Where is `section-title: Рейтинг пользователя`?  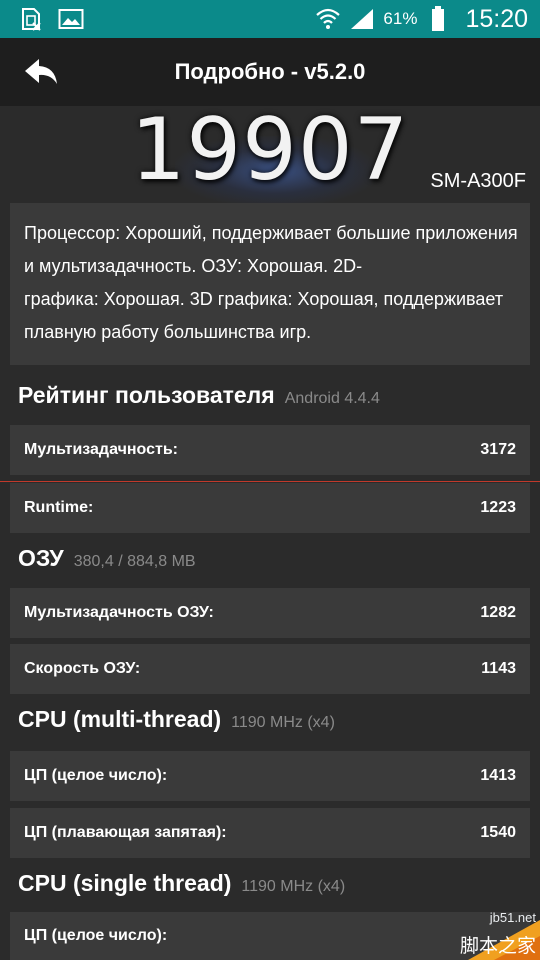 section-title: Рейтинг пользователя is located at coordinates (146, 395).